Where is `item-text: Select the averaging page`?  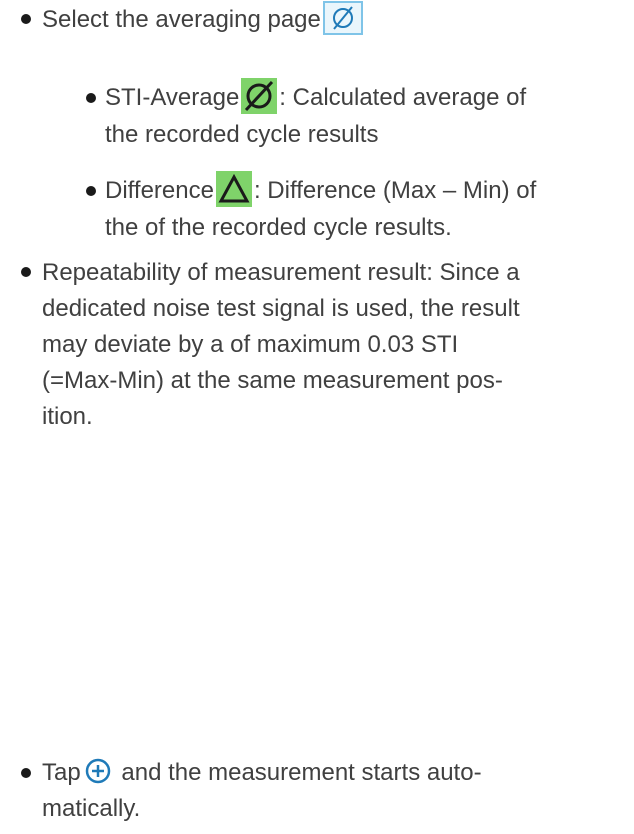
item-text: Select the averaging page is located at coordinates (181, 19).